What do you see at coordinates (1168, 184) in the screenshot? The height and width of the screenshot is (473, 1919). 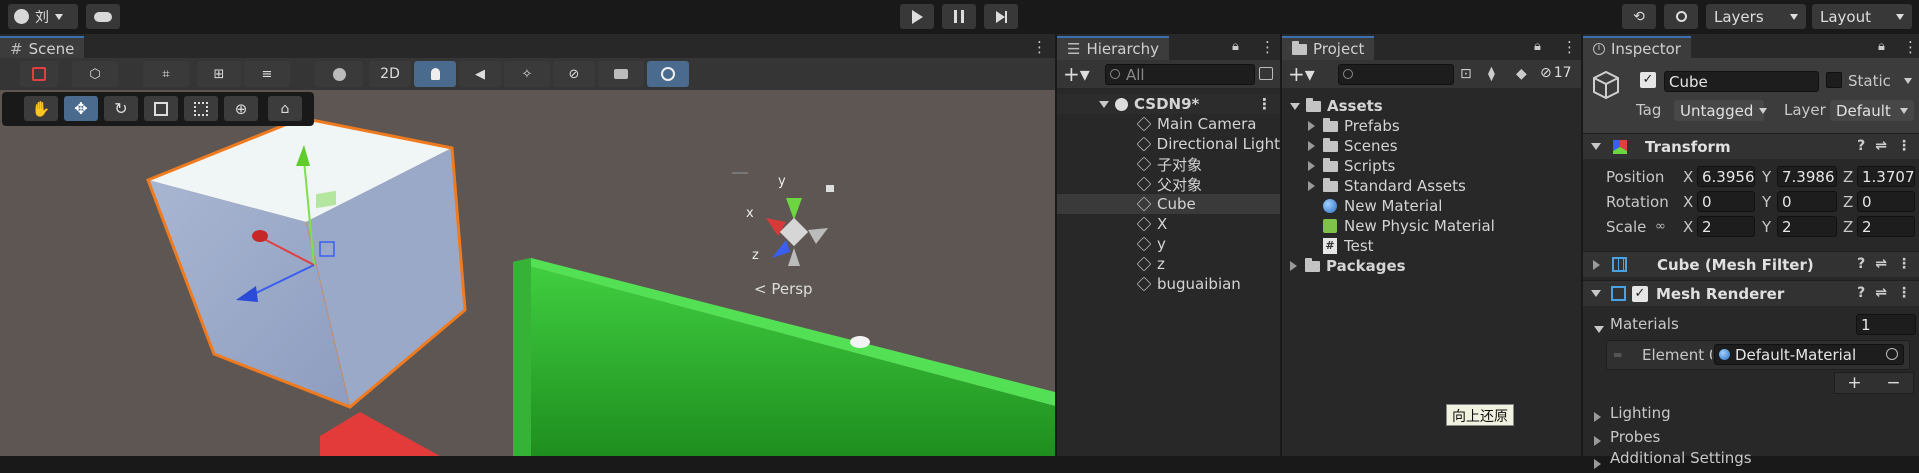 I see `list-item: 父对象` at bounding box center [1168, 184].